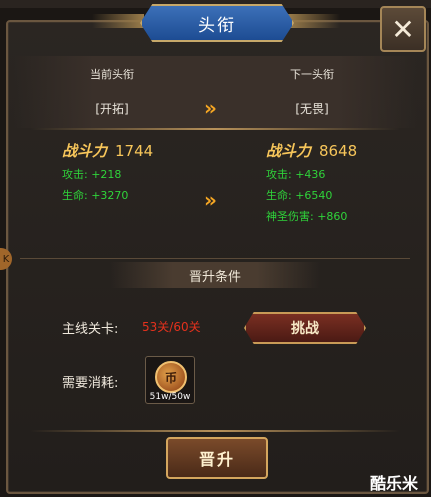  What do you see at coordinates (314, 21) in the screenshot?
I see `title-wing-right` at bounding box center [314, 21].